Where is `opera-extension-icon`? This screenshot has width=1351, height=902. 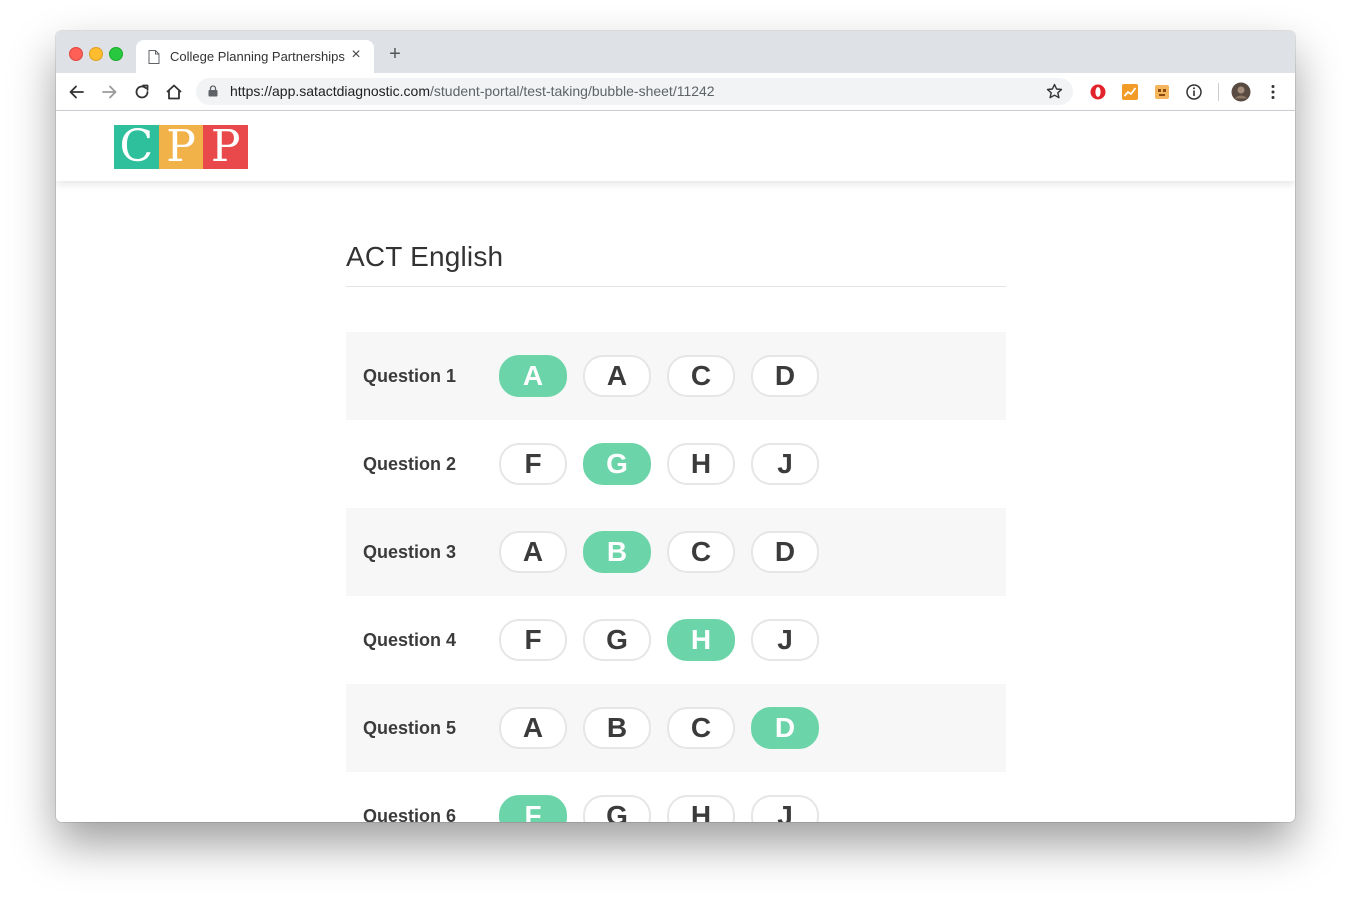 opera-extension-icon is located at coordinates (1098, 92).